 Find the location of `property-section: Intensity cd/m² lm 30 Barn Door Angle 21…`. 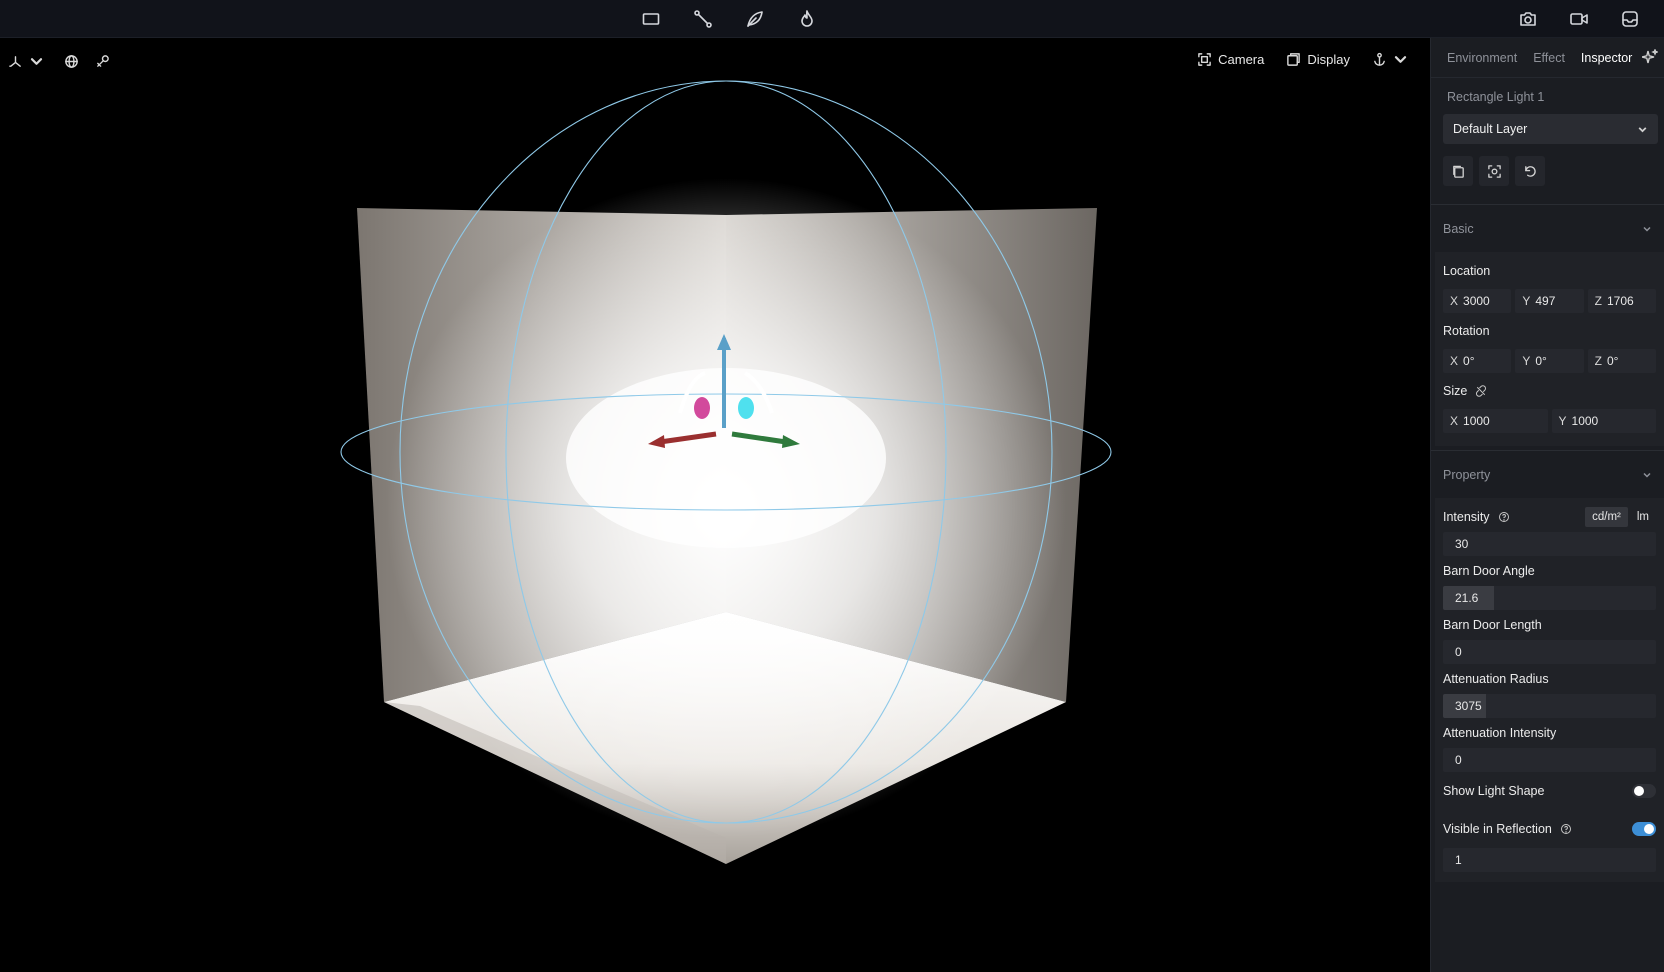

property-section: Intensity cd/m² lm 30 Barn Door Angle 21… is located at coordinates (1549, 690).